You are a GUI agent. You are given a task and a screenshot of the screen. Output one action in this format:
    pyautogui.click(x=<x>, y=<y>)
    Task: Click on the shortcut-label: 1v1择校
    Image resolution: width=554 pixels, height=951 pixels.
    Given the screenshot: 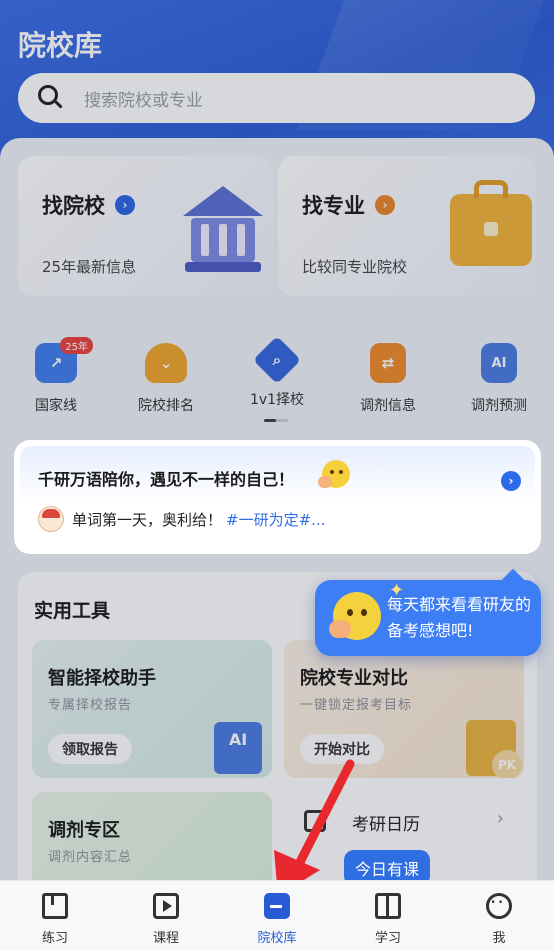 What is the action you would take?
    pyautogui.click(x=277, y=400)
    